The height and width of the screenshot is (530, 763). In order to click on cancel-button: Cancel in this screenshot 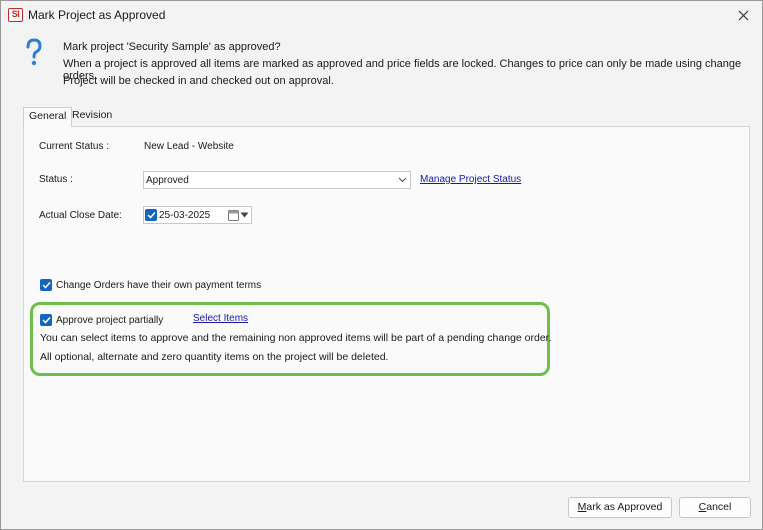, I will do `click(715, 507)`.